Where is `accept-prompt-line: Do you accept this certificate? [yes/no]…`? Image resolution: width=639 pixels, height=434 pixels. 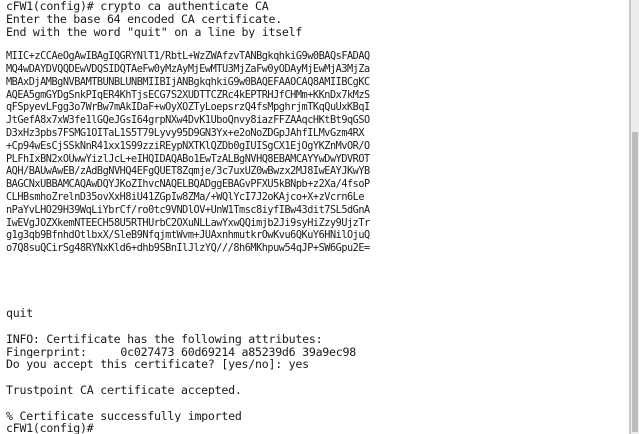
accept-prompt-line: Do you accept this certificate? [yes/no]… is located at coordinates (157, 365).